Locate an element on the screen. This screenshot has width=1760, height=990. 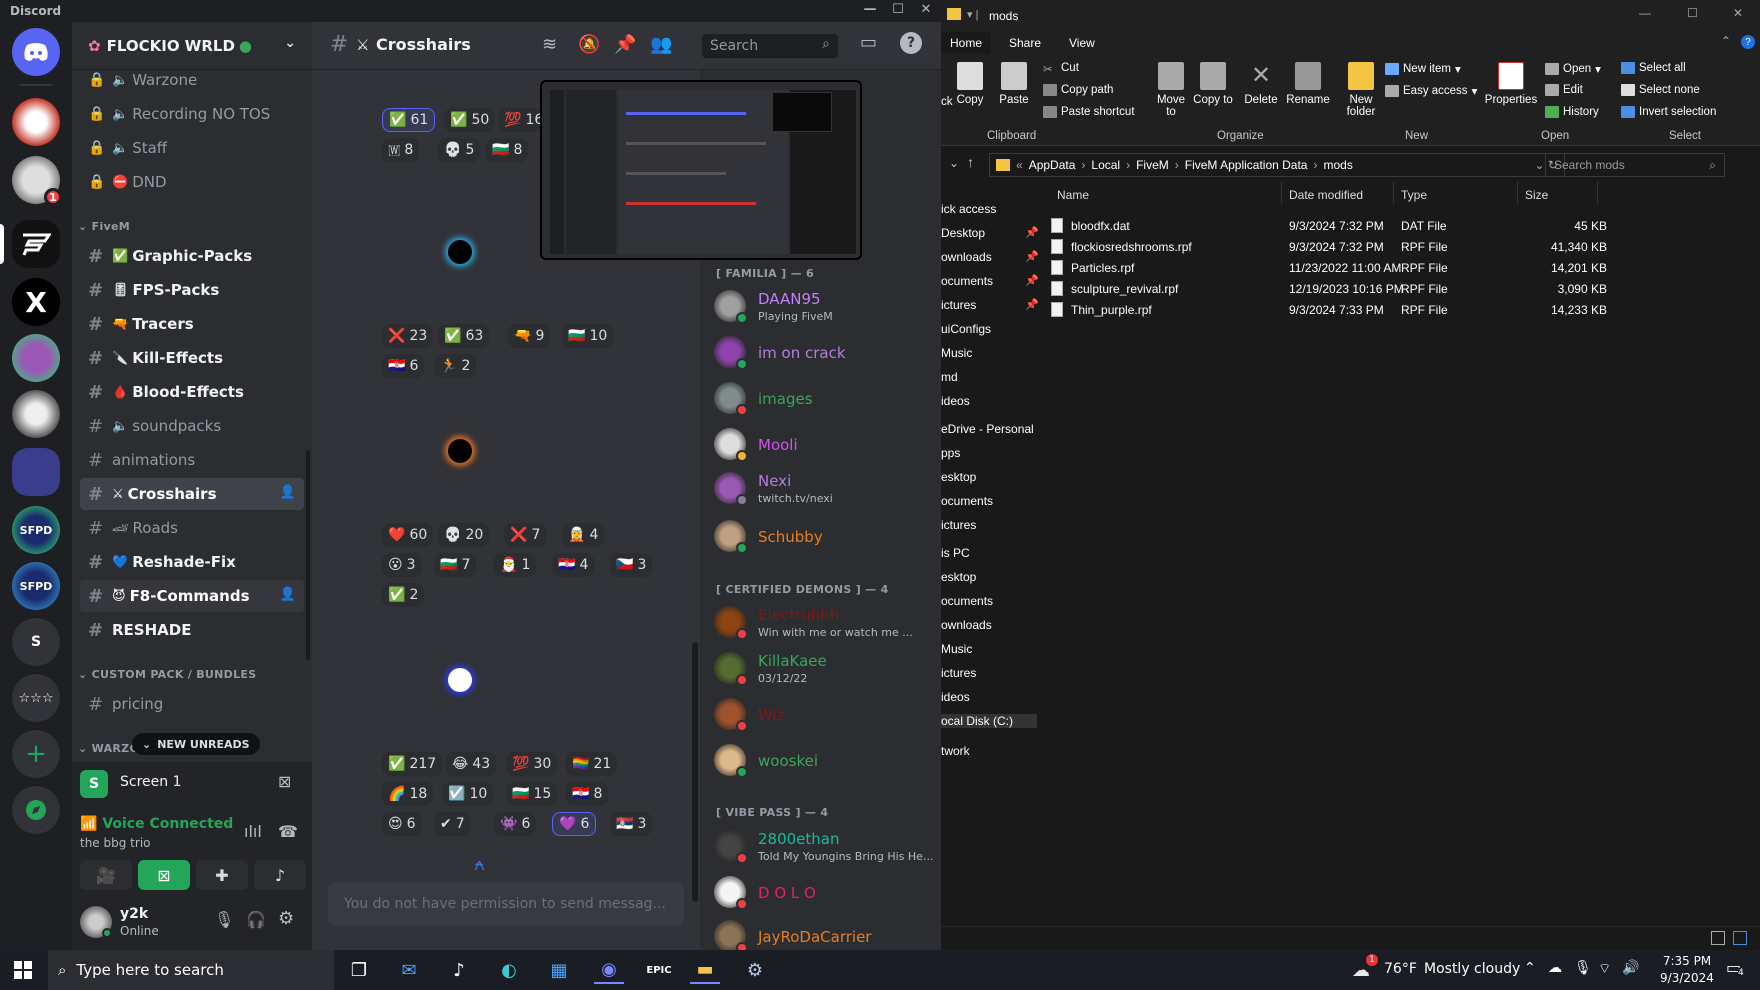
member-row: Wiz is located at coordinates (824, 716).